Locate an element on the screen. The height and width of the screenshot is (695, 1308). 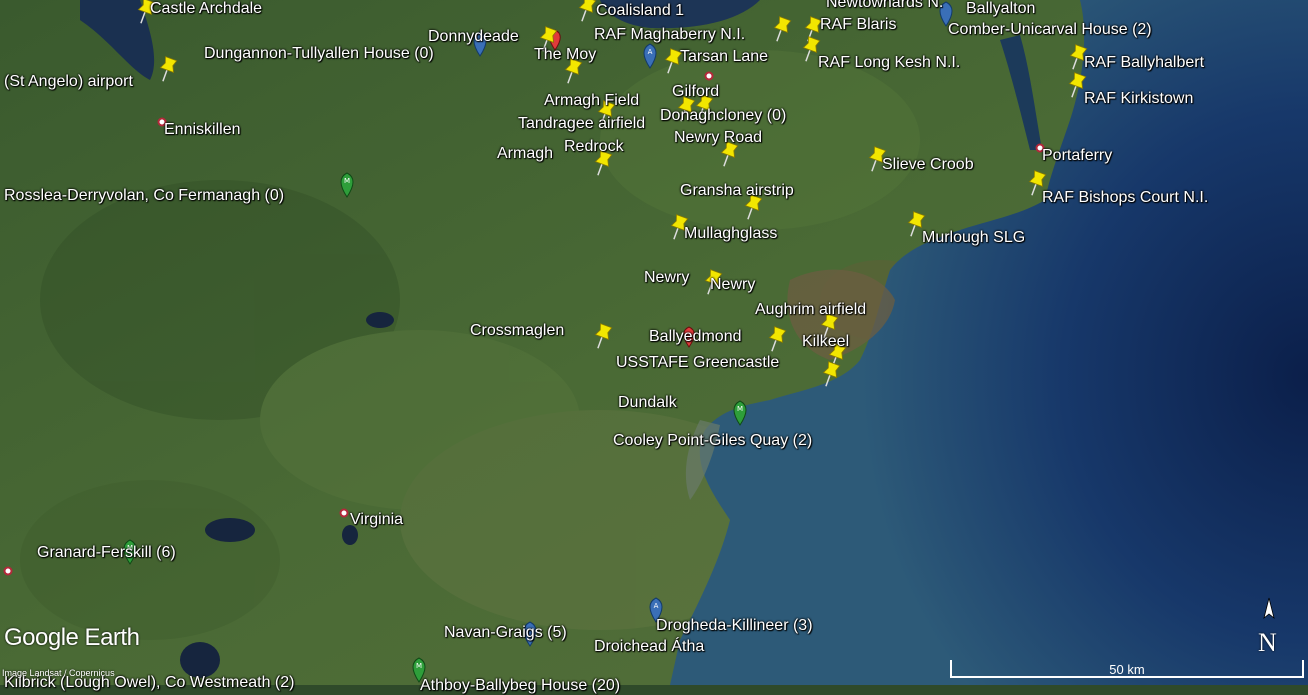
label-usstafe: USSTAFE Greencastle is located at coordinates (697, 363).